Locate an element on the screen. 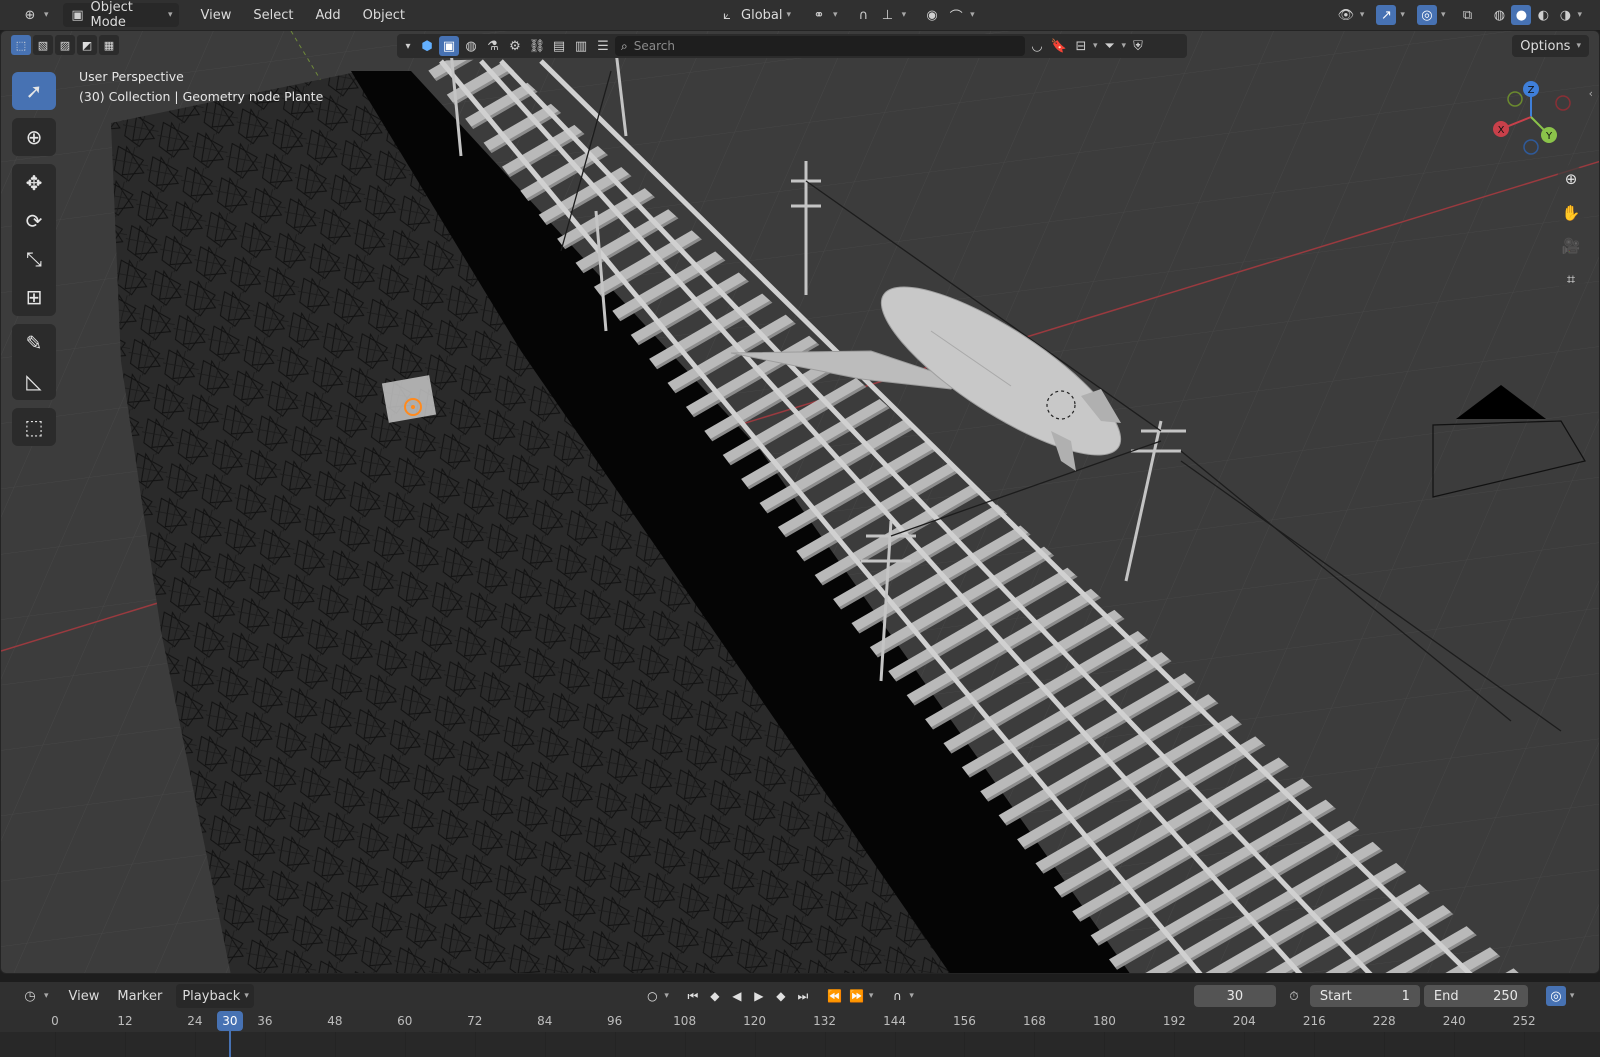 The height and width of the screenshot is (1057, 1600). frame-tick-label: 12 is located at coordinates (125, 1021).